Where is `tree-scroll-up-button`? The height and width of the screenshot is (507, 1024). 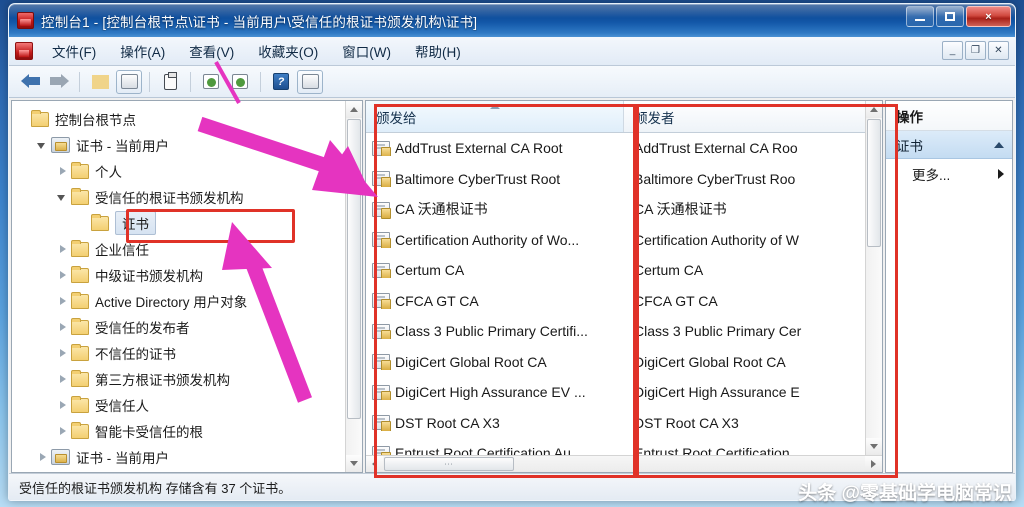 tree-scroll-up-button is located at coordinates (354, 109).